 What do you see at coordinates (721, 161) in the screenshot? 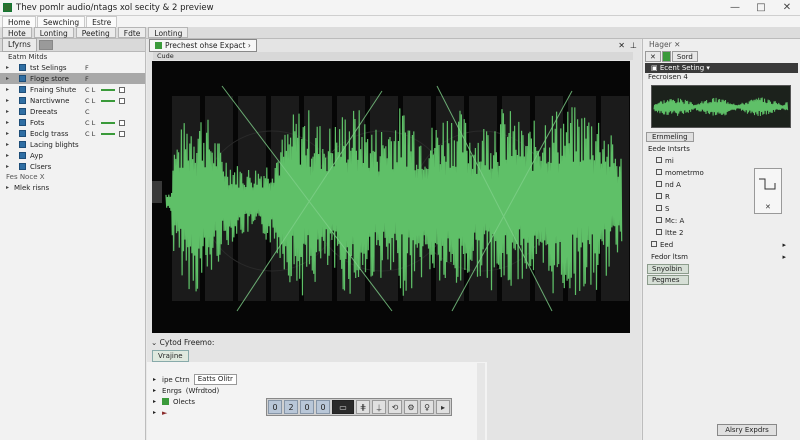
I see `list-item: mi` at bounding box center [721, 161].